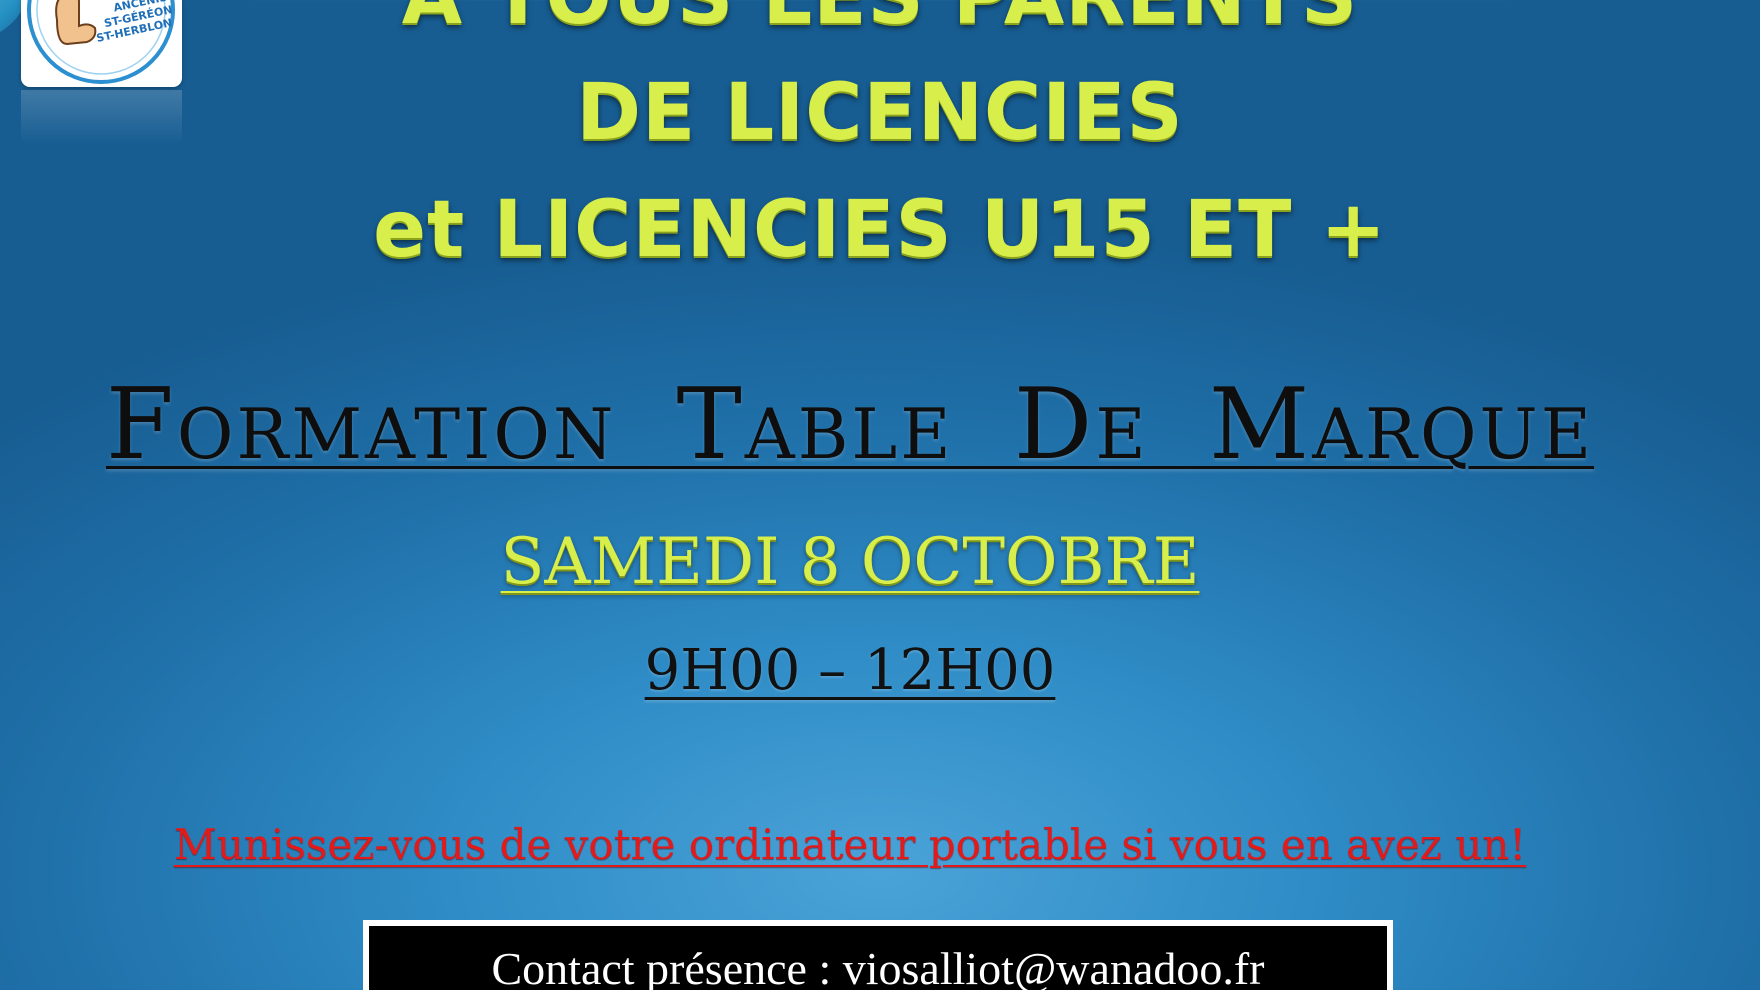 Image resolution: width=1760 pixels, height=990 pixels. I want to click on headline-line3: et LICENCIES U15 ET +, so click(880, 230).